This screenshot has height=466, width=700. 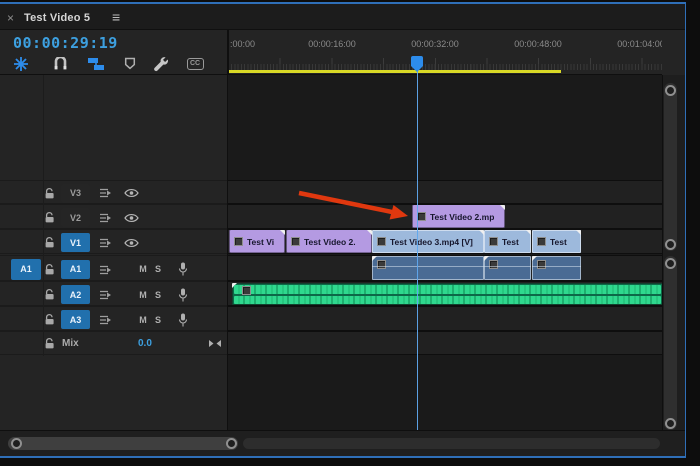 I want to click on panel-focus-border-right, so click(x=685, y=230).